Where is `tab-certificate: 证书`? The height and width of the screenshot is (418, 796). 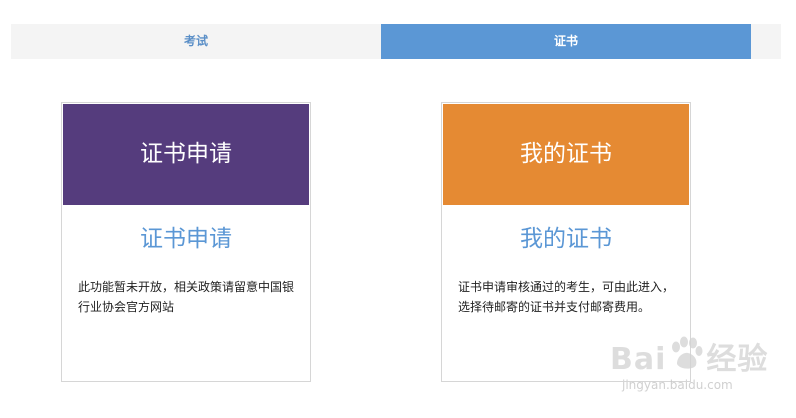
tab-certificate: 证书 is located at coordinates (566, 41).